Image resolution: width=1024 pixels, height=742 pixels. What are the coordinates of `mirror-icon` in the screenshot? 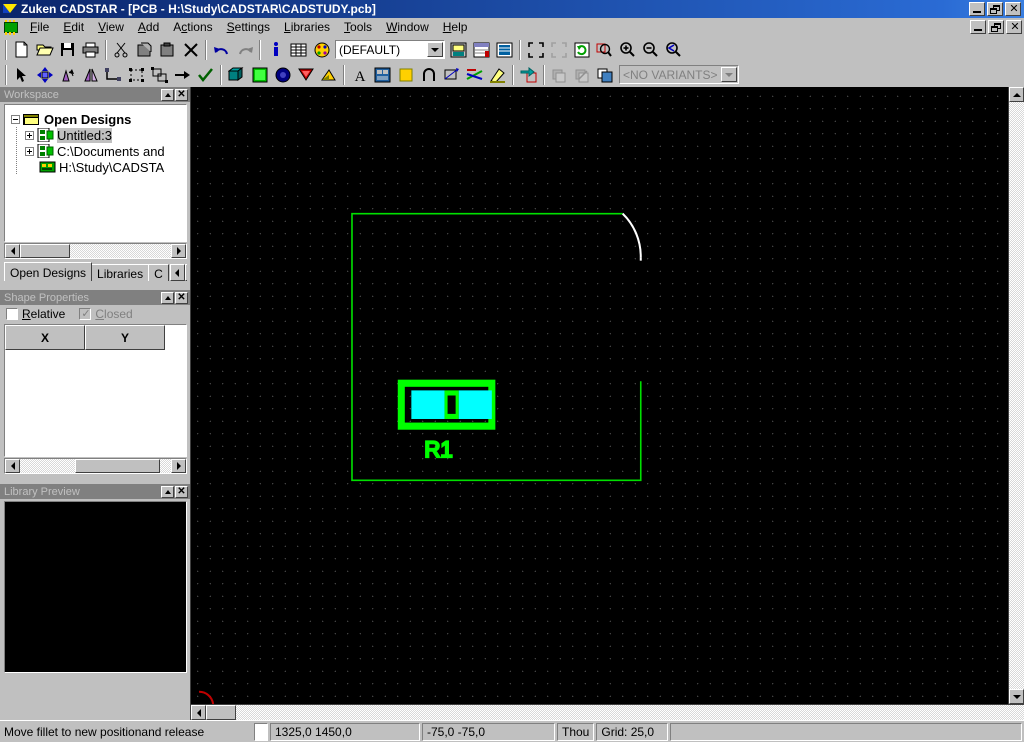 It's located at (90, 75).